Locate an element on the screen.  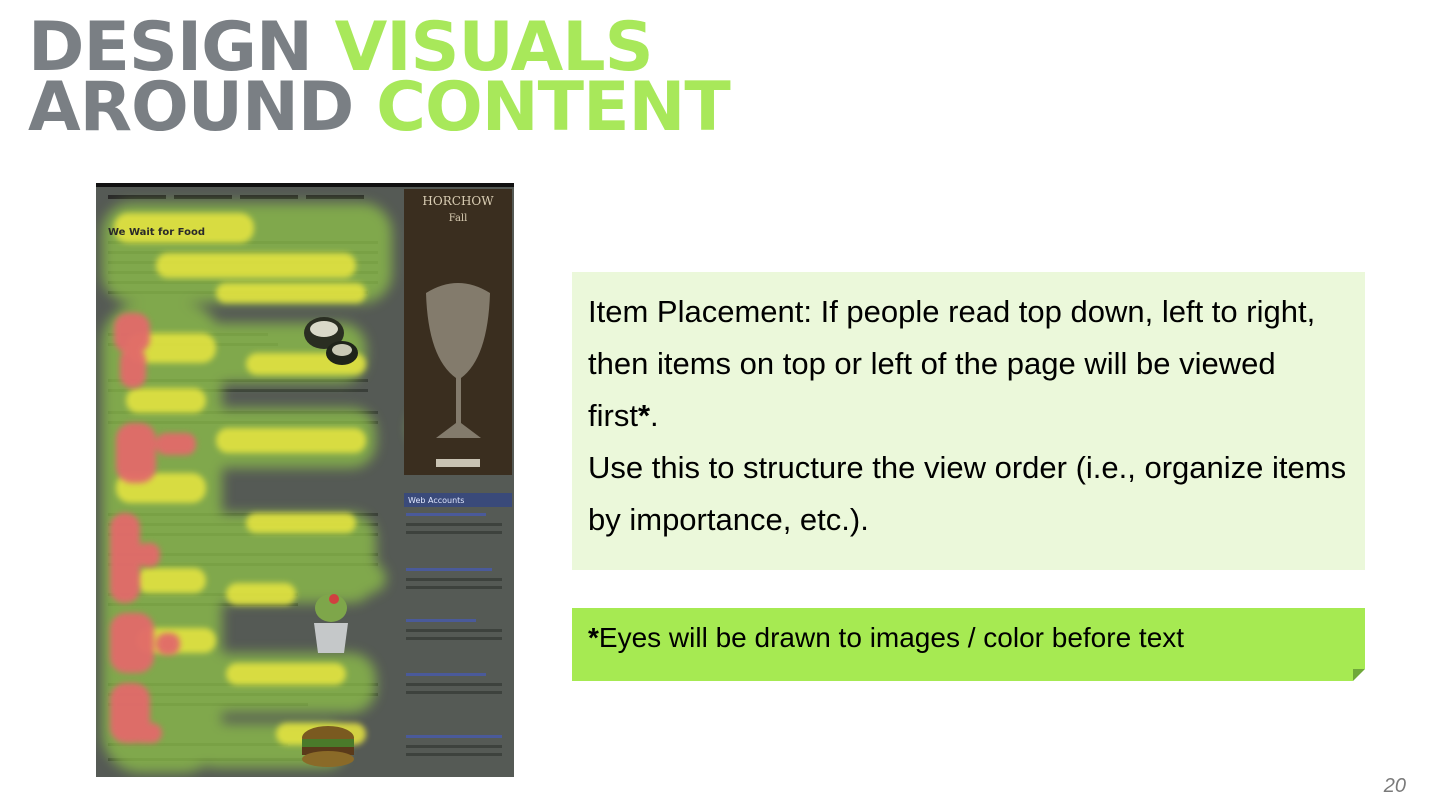
horchow-ad: HORCHOW Fall is located at coordinates (458, 332).